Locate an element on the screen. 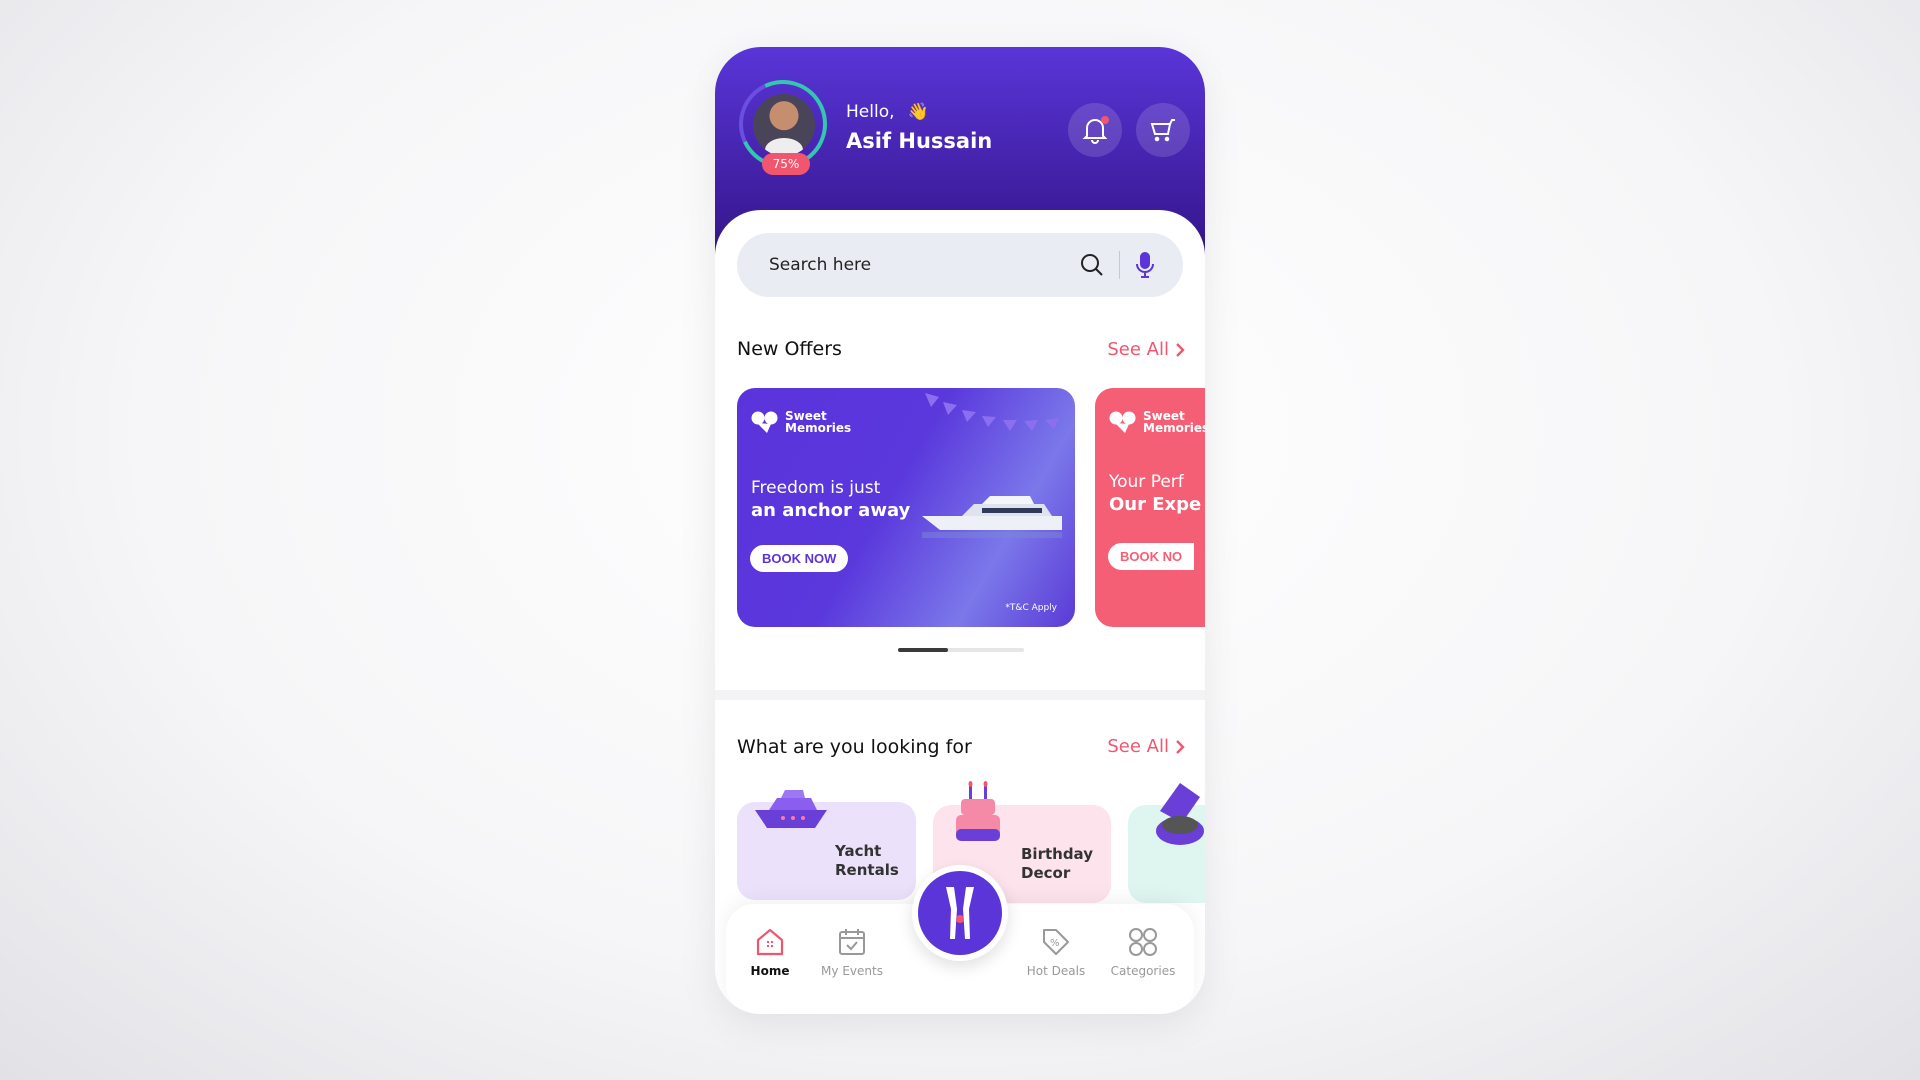 Image resolution: width=1920 pixels, height=1080 pixels. new-offers-title: New Offers is located at coordinates (789, 349).